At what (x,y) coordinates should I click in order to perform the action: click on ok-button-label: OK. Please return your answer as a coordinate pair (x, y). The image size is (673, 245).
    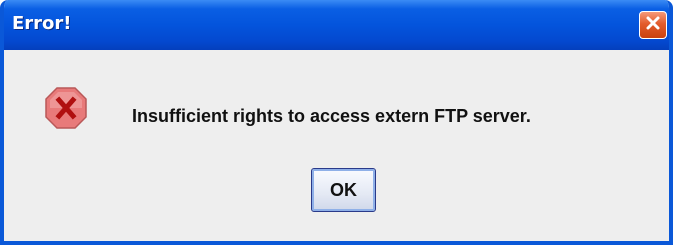
    Looking at the image, I should click on (343, 189).